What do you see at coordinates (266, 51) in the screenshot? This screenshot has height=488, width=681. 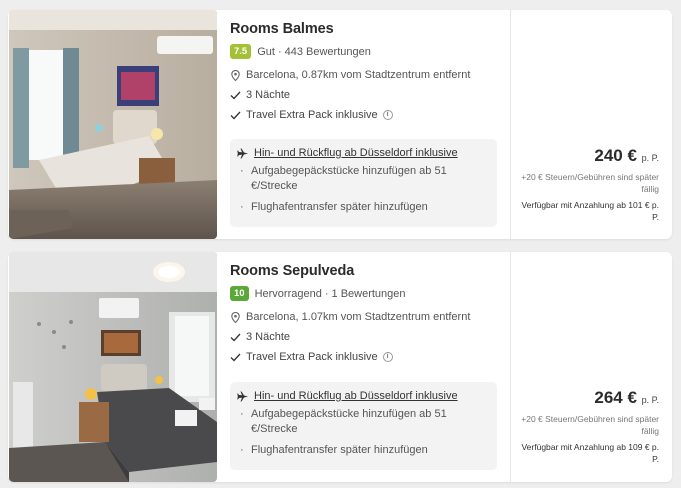 I see `rating-word: Gut` at bounding box center [266, 51].